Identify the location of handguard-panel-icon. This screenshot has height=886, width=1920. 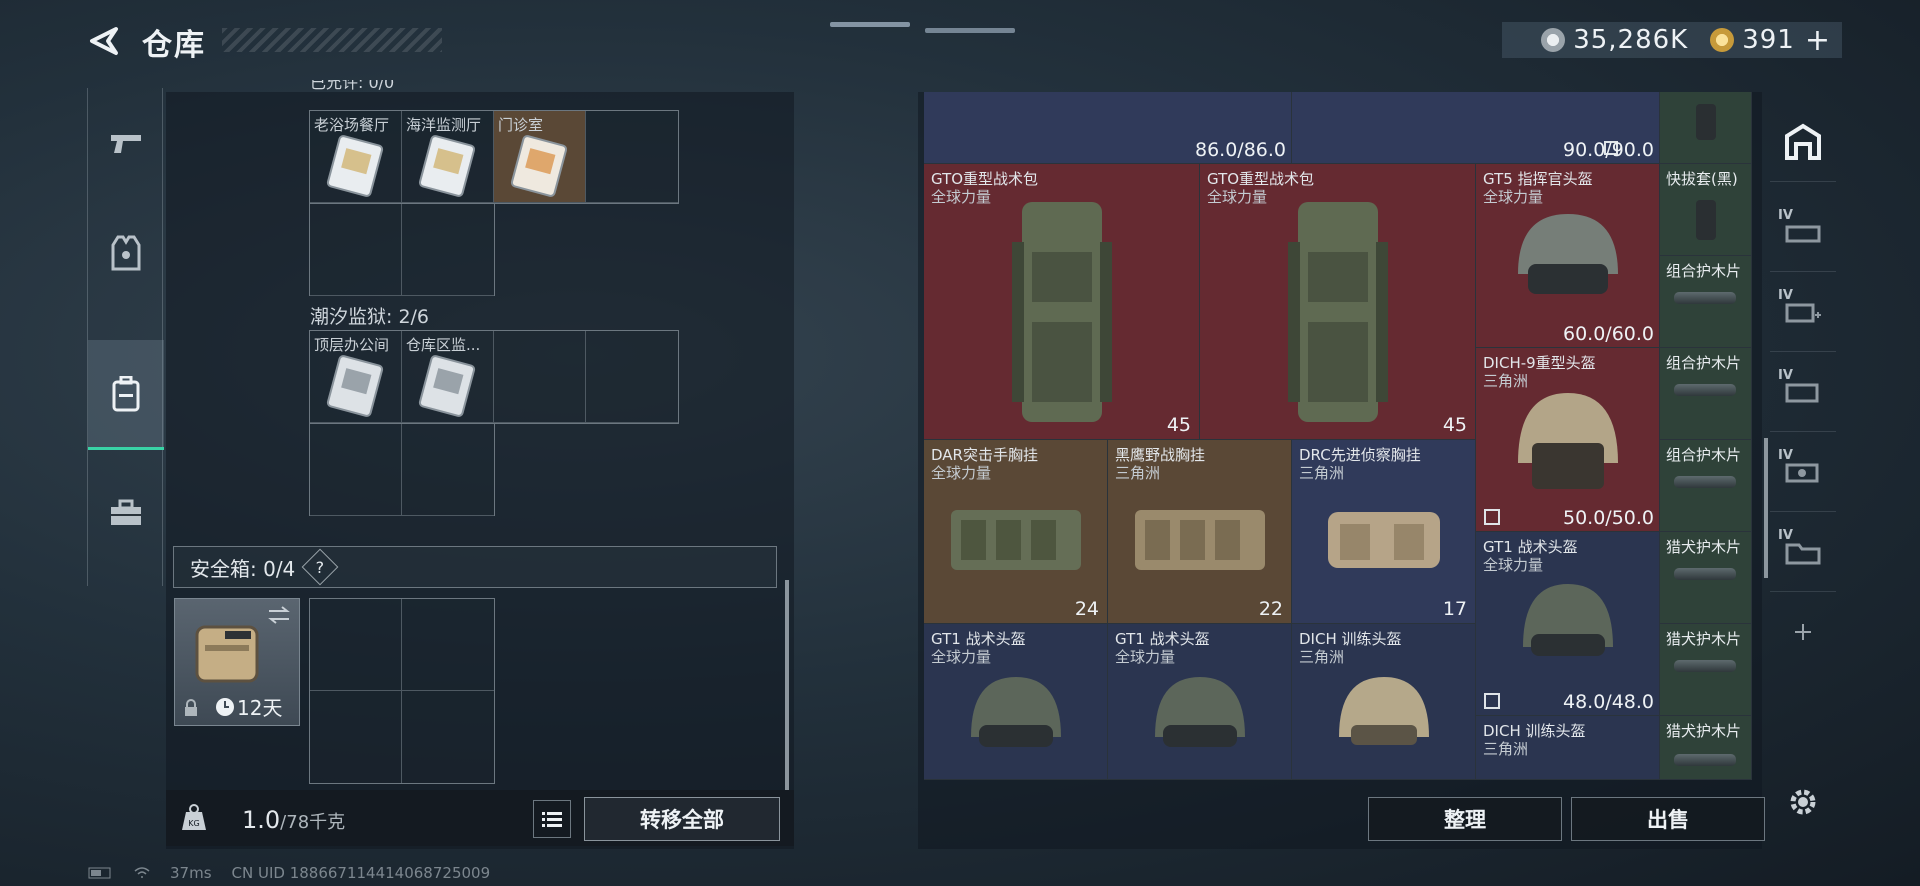
(1705, 574).